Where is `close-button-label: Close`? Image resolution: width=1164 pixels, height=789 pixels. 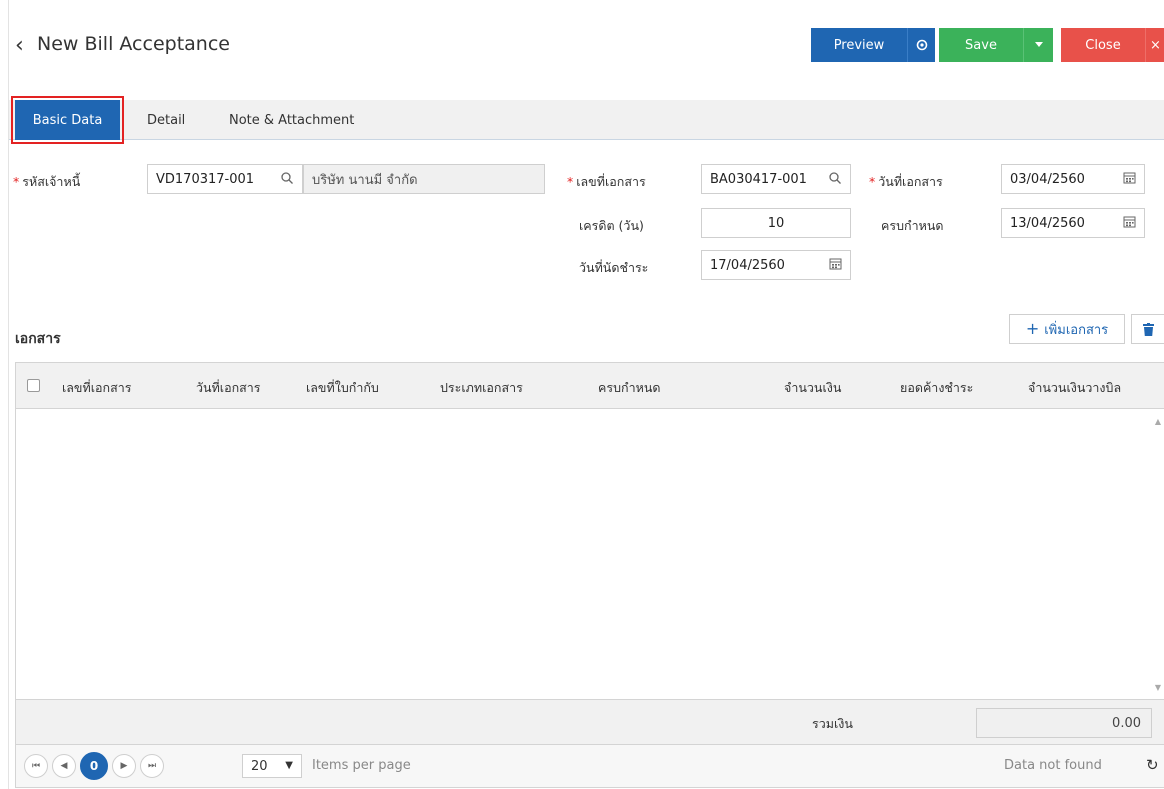 close-button-label: Close is located at coordinates (1103, 45).